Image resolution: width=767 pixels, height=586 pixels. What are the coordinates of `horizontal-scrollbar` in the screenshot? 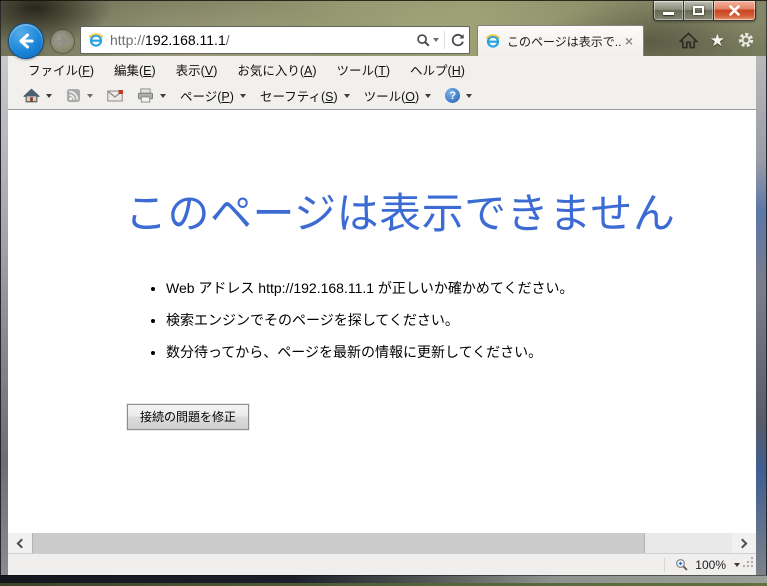 It's located at (382, 543).